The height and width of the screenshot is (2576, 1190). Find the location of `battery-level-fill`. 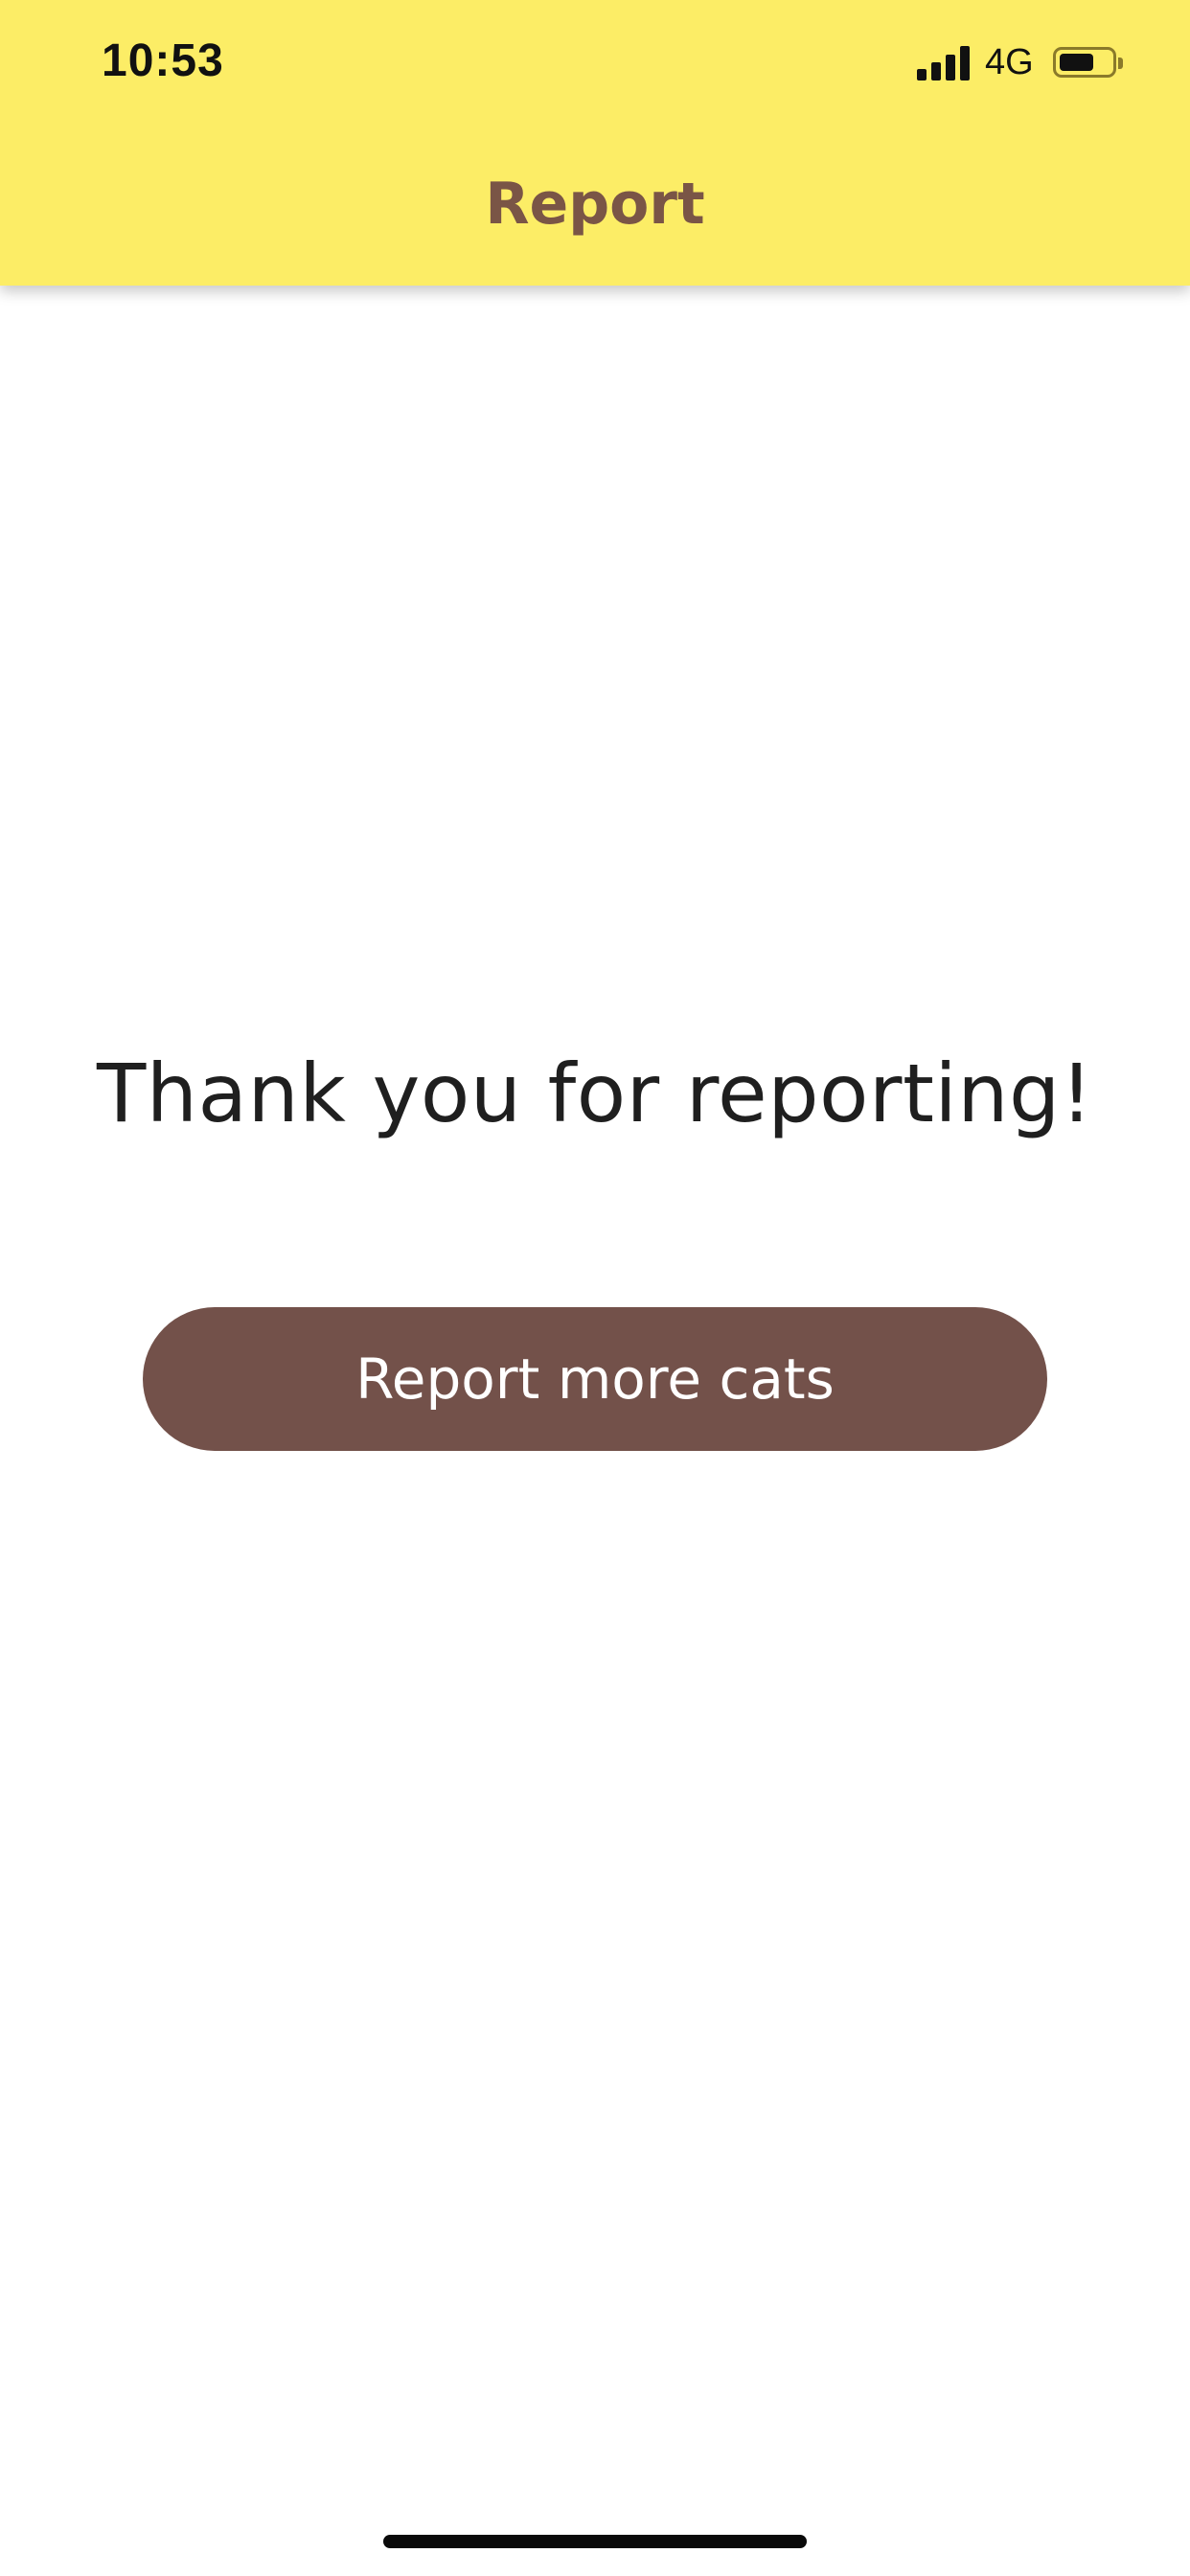

battery-level-fill is located at coordinates (1076, 63).